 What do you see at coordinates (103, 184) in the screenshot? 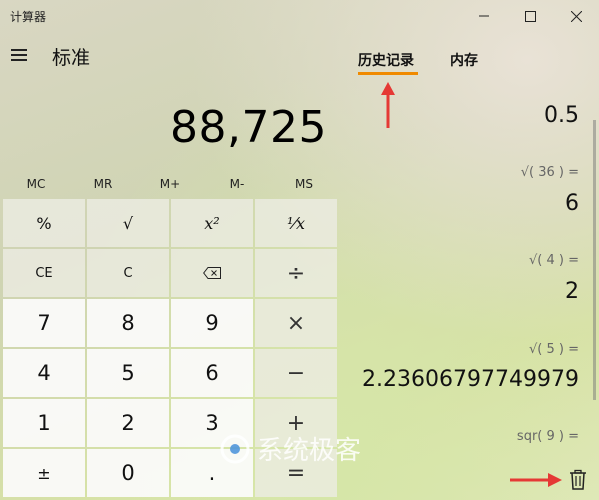
I see `memory-recall-button: MR` at bounding box center [103, 184].